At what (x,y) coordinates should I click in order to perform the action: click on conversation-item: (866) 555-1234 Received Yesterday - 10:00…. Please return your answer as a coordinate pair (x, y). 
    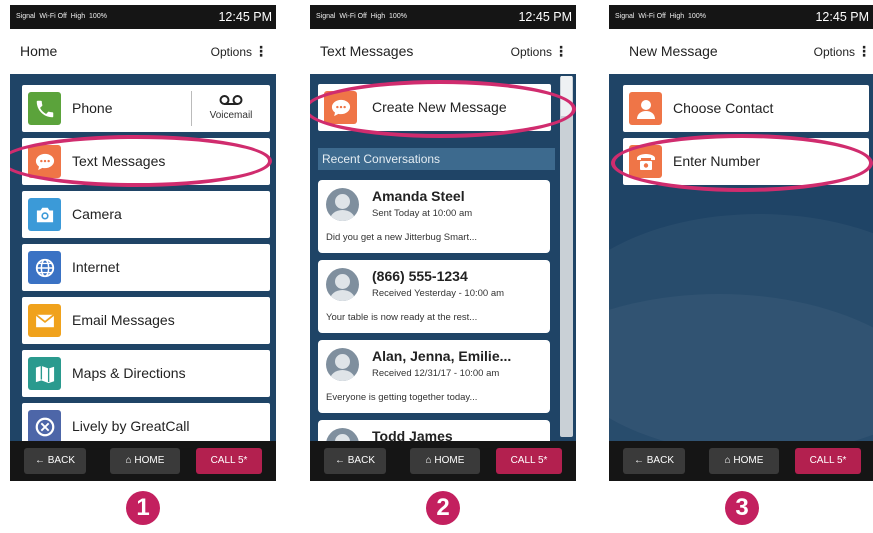
    Looking at the image, I should click on (434, 296).